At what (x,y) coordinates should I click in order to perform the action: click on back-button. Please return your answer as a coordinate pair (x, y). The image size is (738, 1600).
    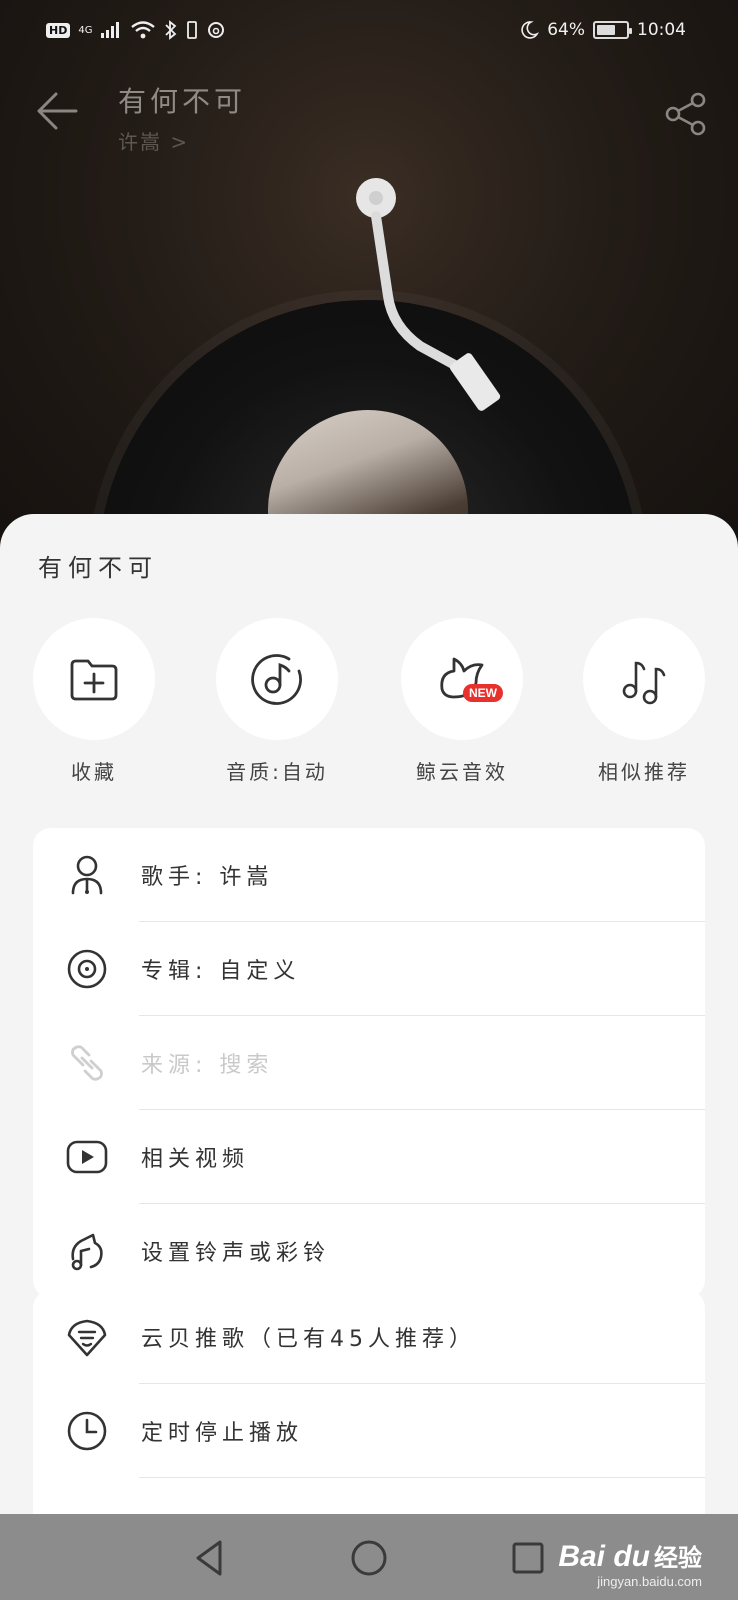
    Looking at the image, I should click on (57, 111).